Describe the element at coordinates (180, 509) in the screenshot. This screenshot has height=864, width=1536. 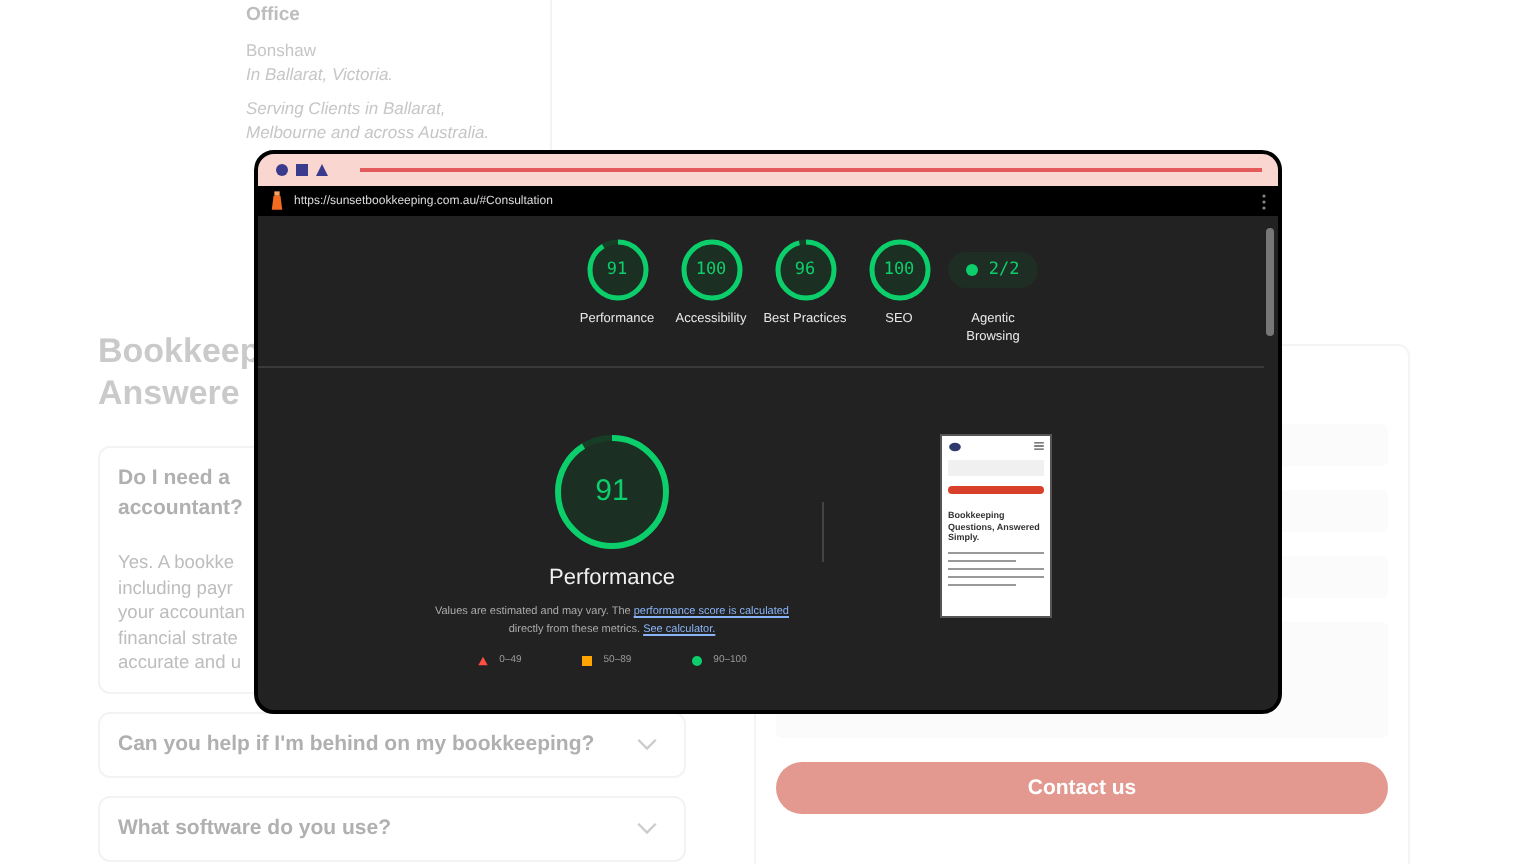
I see `faq-question: accountant?` at that location.